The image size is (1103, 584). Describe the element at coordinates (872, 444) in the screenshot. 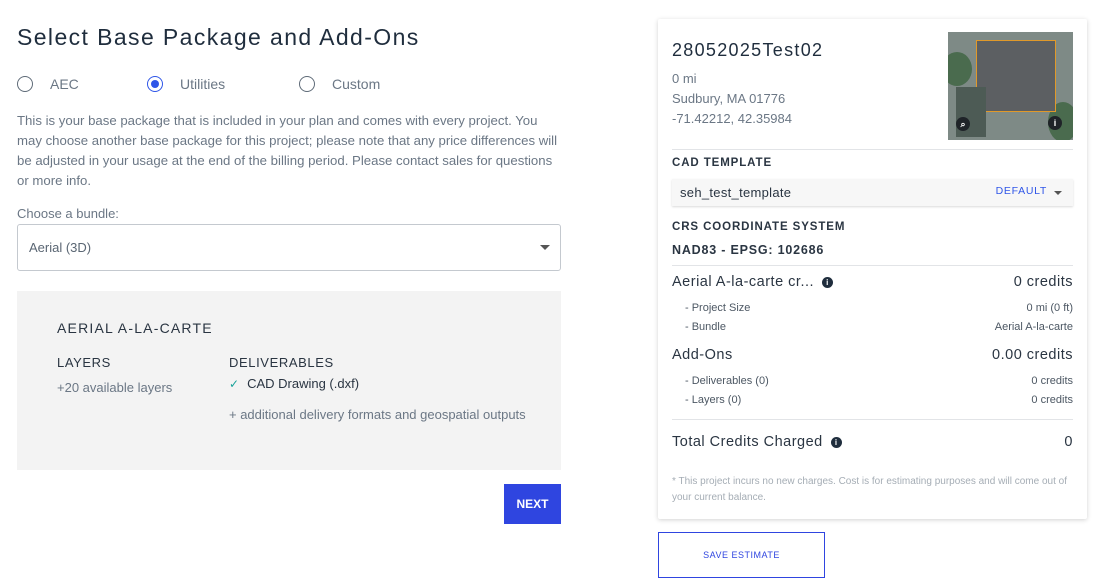

I see `total-row: Total Credits Charged i 0` at that location.